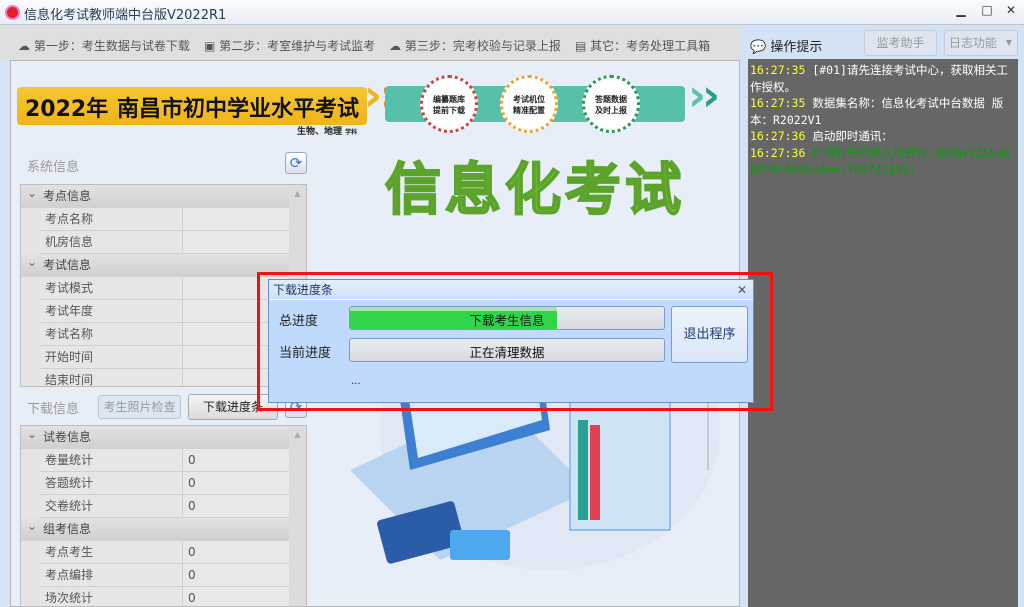  Describe the element at coordinates (67, 109) in the screenshot. I see `banner-year: 2022年` at that location.